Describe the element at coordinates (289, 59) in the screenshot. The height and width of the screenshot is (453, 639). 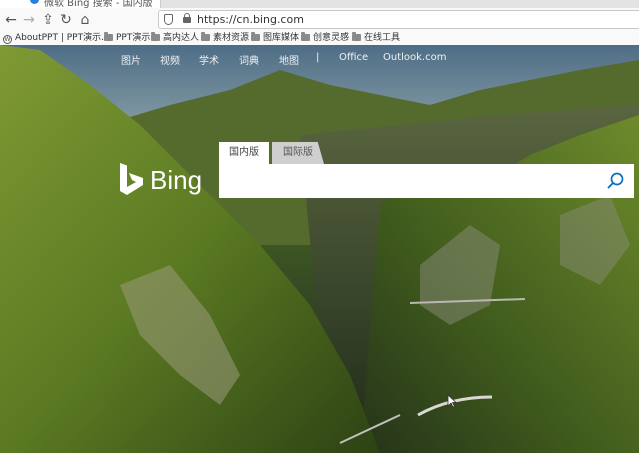
I see `nav-maps-link: 地图` at that location.